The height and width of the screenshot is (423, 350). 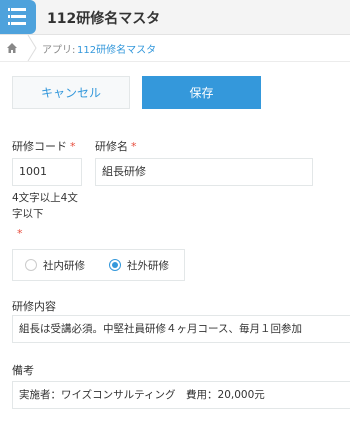 I want to click on cancel-button: キャンセル, so click(x=71, y=92).